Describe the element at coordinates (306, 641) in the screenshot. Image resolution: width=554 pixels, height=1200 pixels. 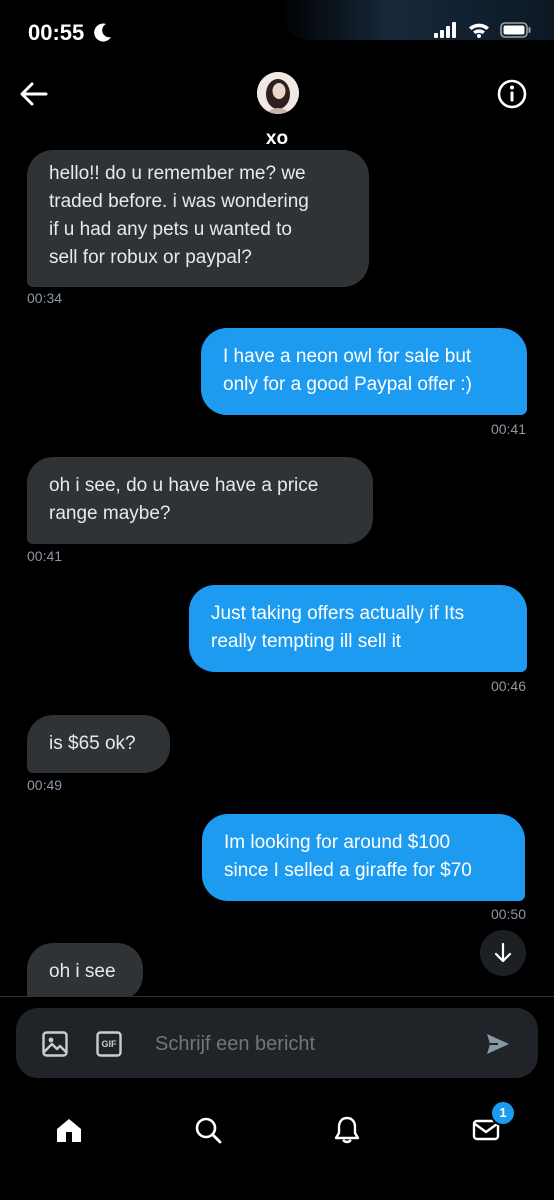
I see `message-line: really tempting ill sell it` at that location.